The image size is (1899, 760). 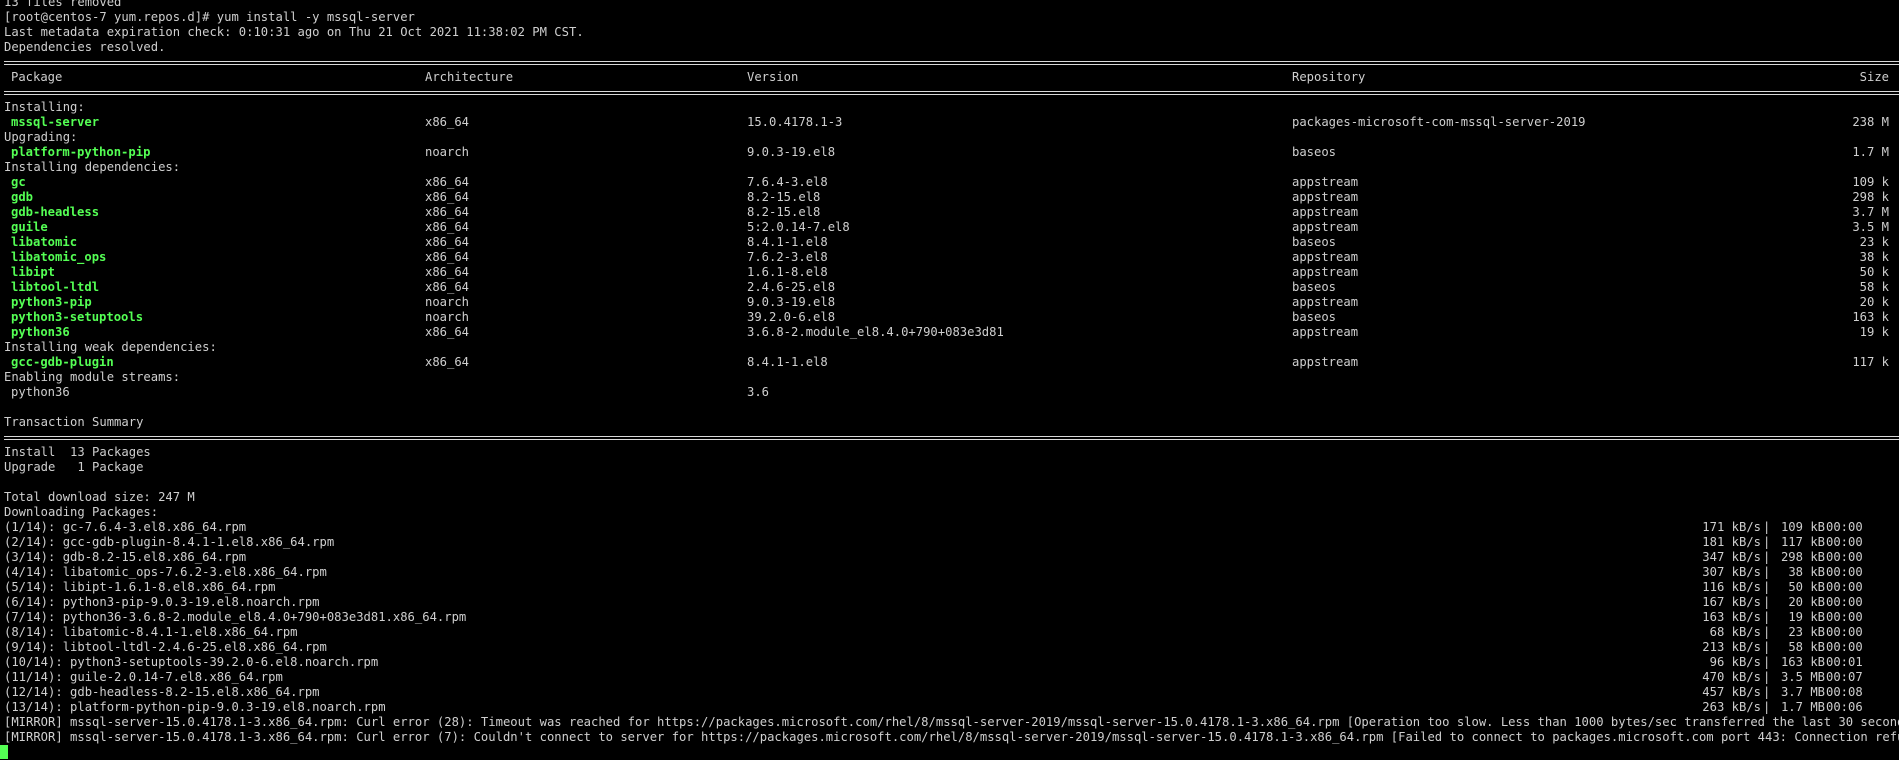 What do you see at coordinates (77, 452) in the screenshot?
I see `line-text: Install 13 Packages` at bounding box center [77, 452].